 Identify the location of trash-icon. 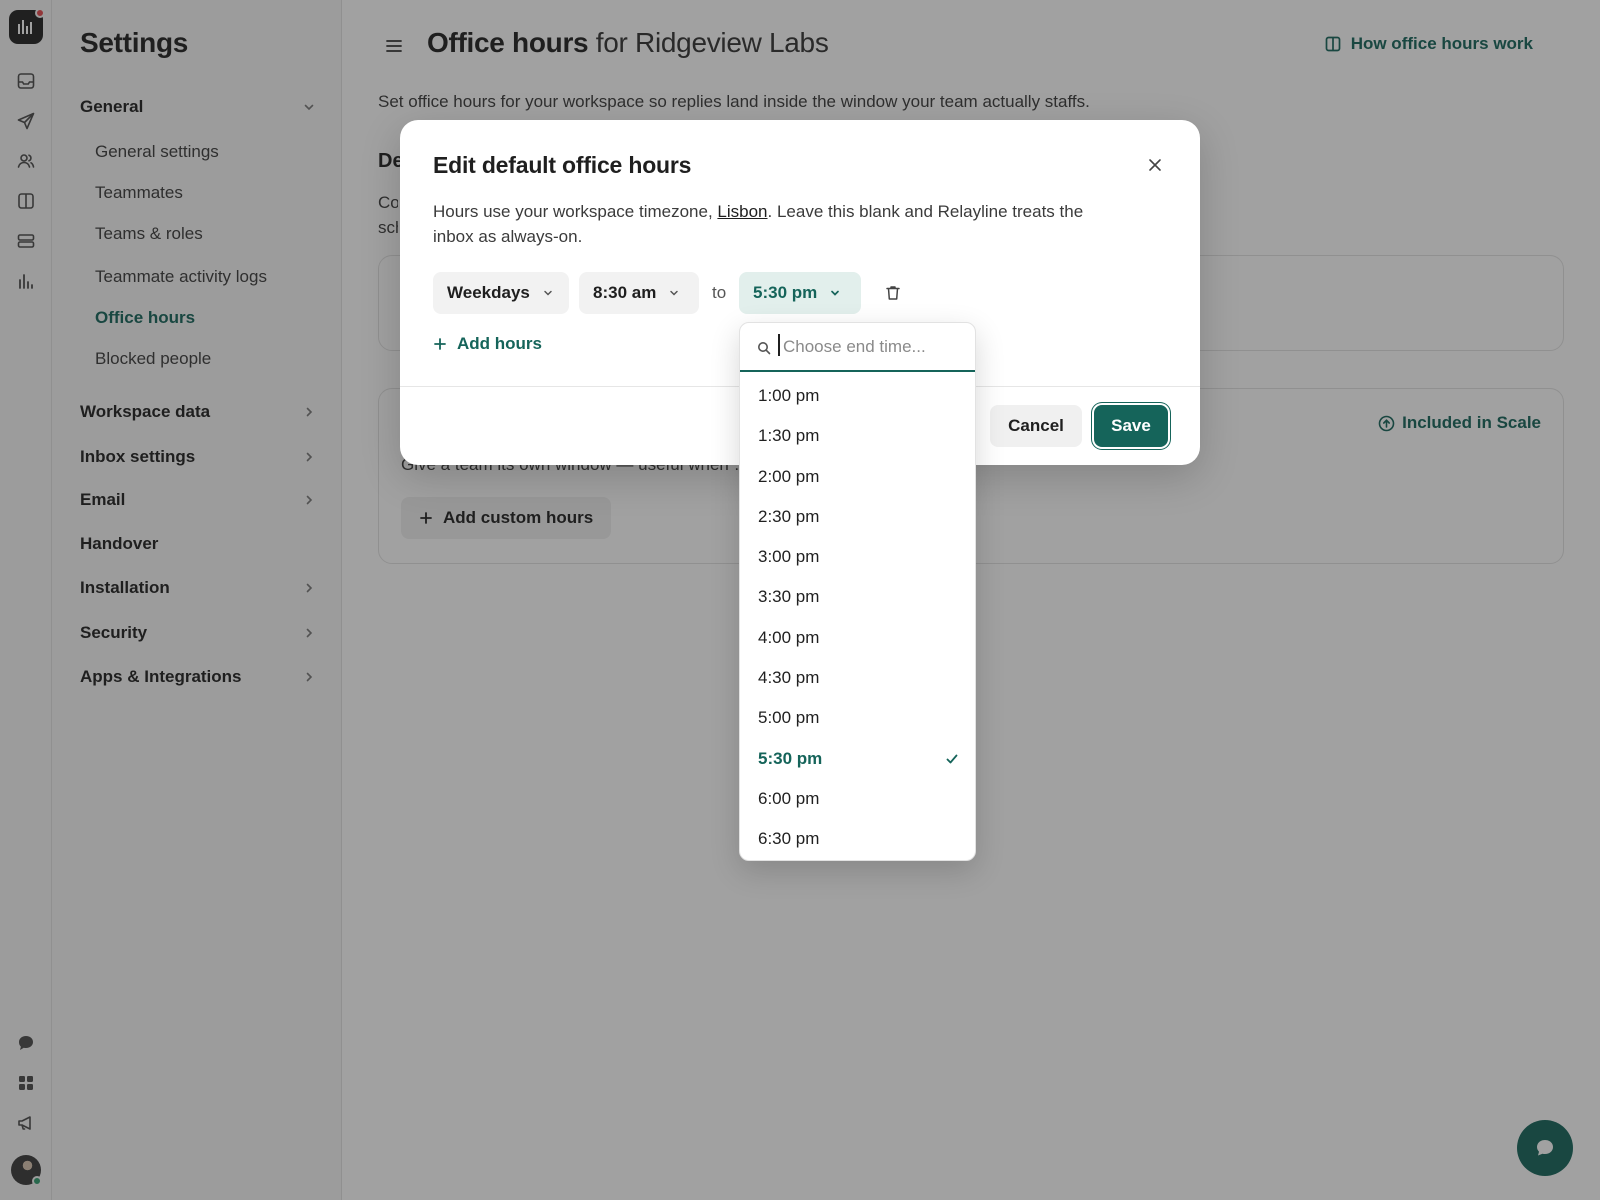
(893, 293).